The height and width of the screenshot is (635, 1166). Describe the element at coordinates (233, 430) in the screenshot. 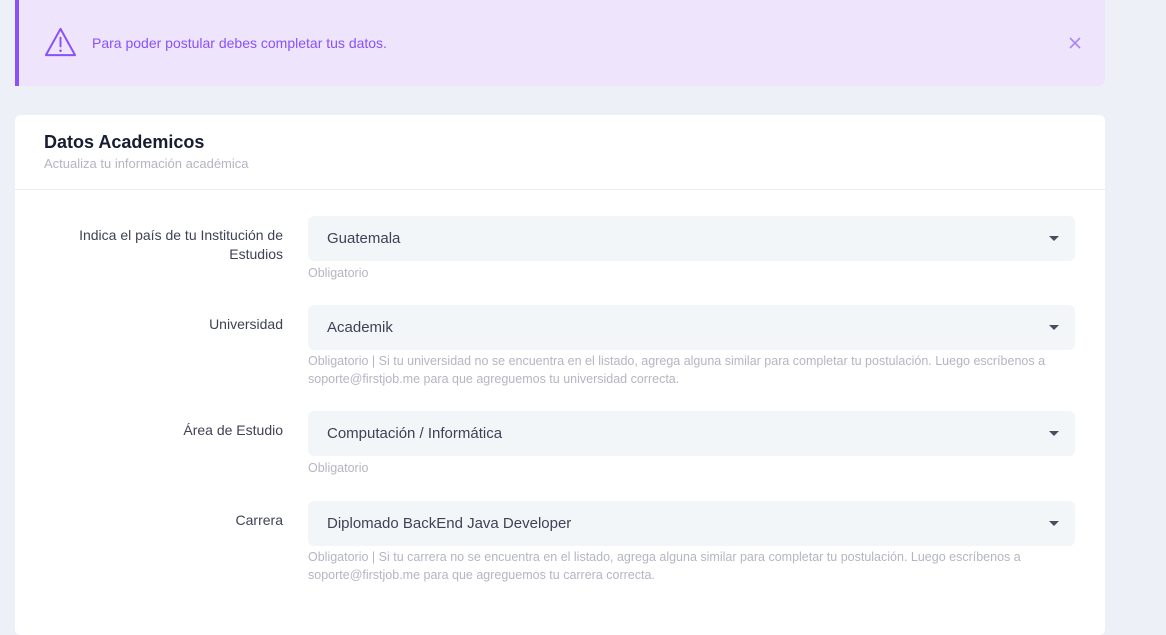

I see `study-area-label: Área de Estudio` at that location.